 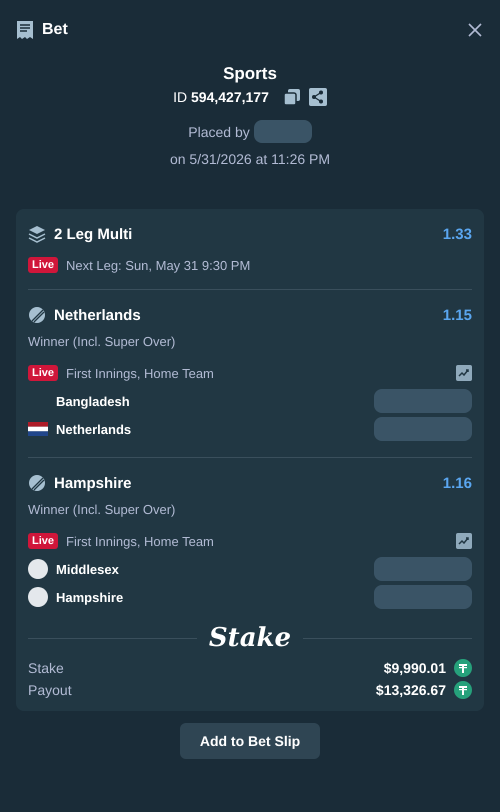 I want to click on layers-icon, so click(x=37, y=234).